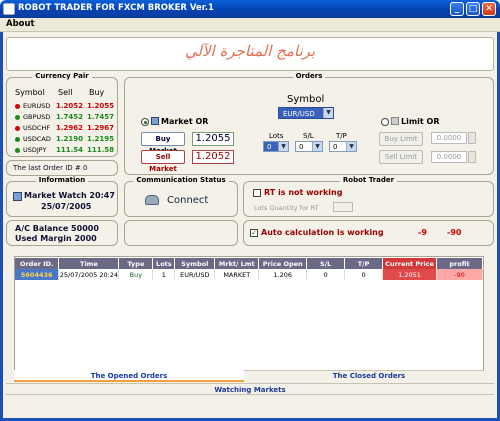  What do you see at coordinates (237, 263) in the screenshot?
I see `column-header: Mrkt/ Lmt` at bounding box center [237, 263].